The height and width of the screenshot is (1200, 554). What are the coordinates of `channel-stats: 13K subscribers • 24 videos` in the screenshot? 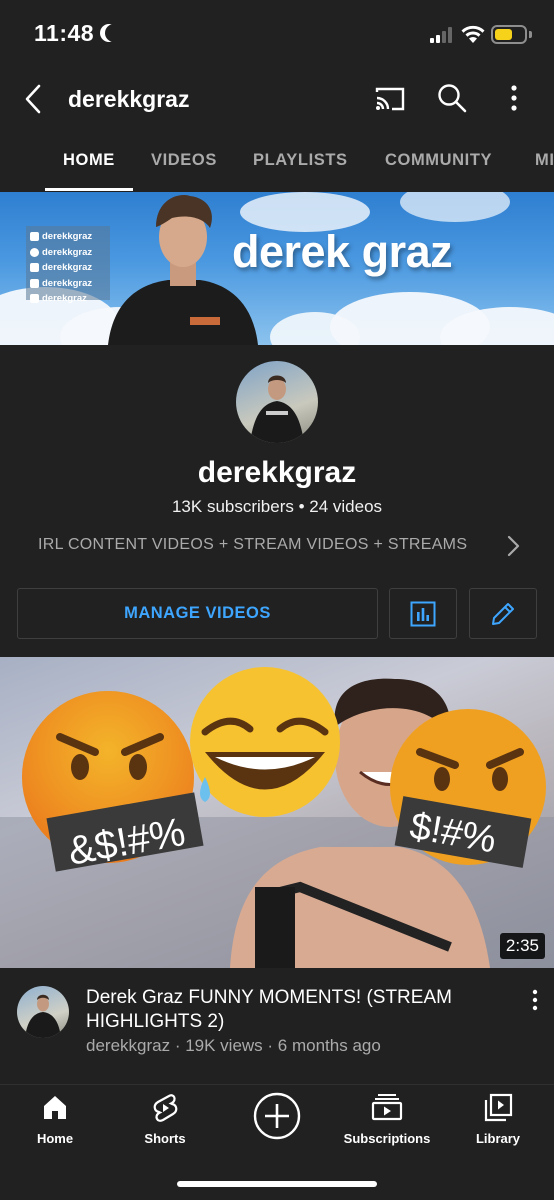 It's located at (277, 506).